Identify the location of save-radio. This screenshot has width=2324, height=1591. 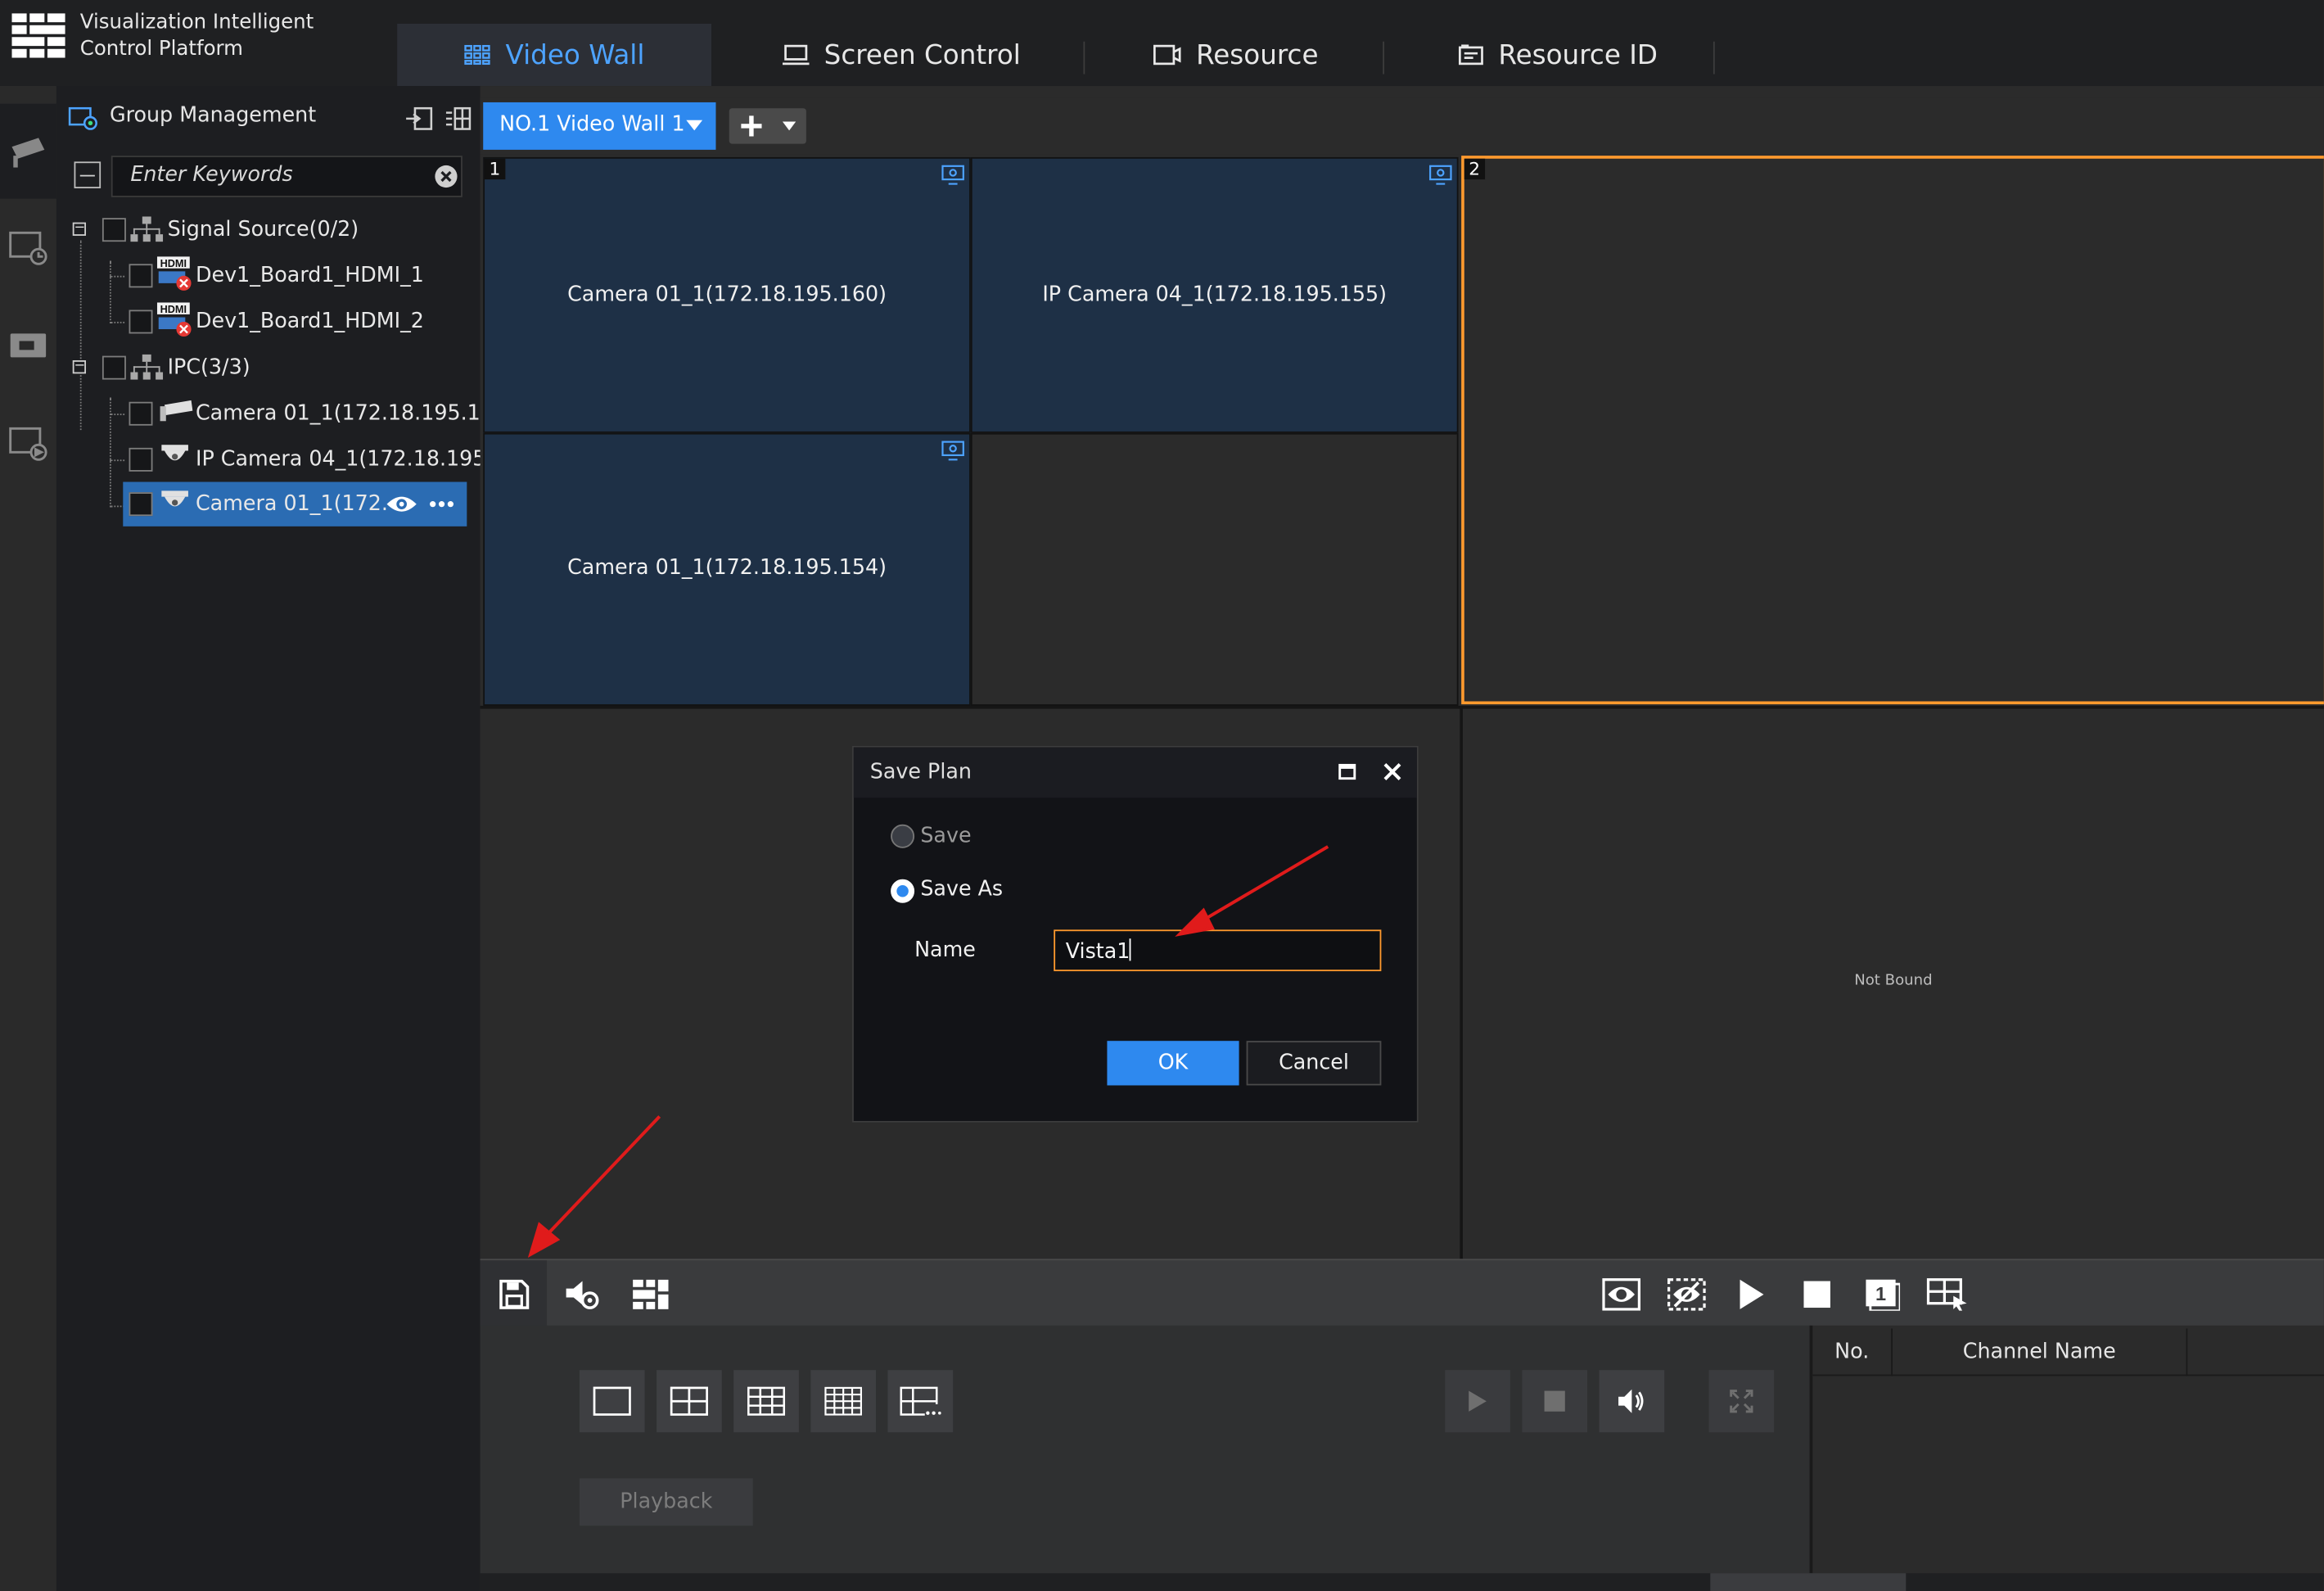
(903, 836).